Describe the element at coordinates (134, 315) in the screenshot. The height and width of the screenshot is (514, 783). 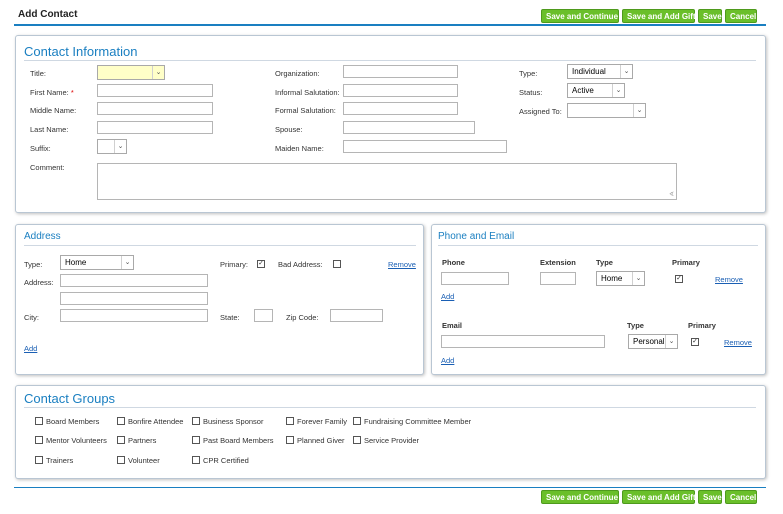
I see `city-field` at that location.